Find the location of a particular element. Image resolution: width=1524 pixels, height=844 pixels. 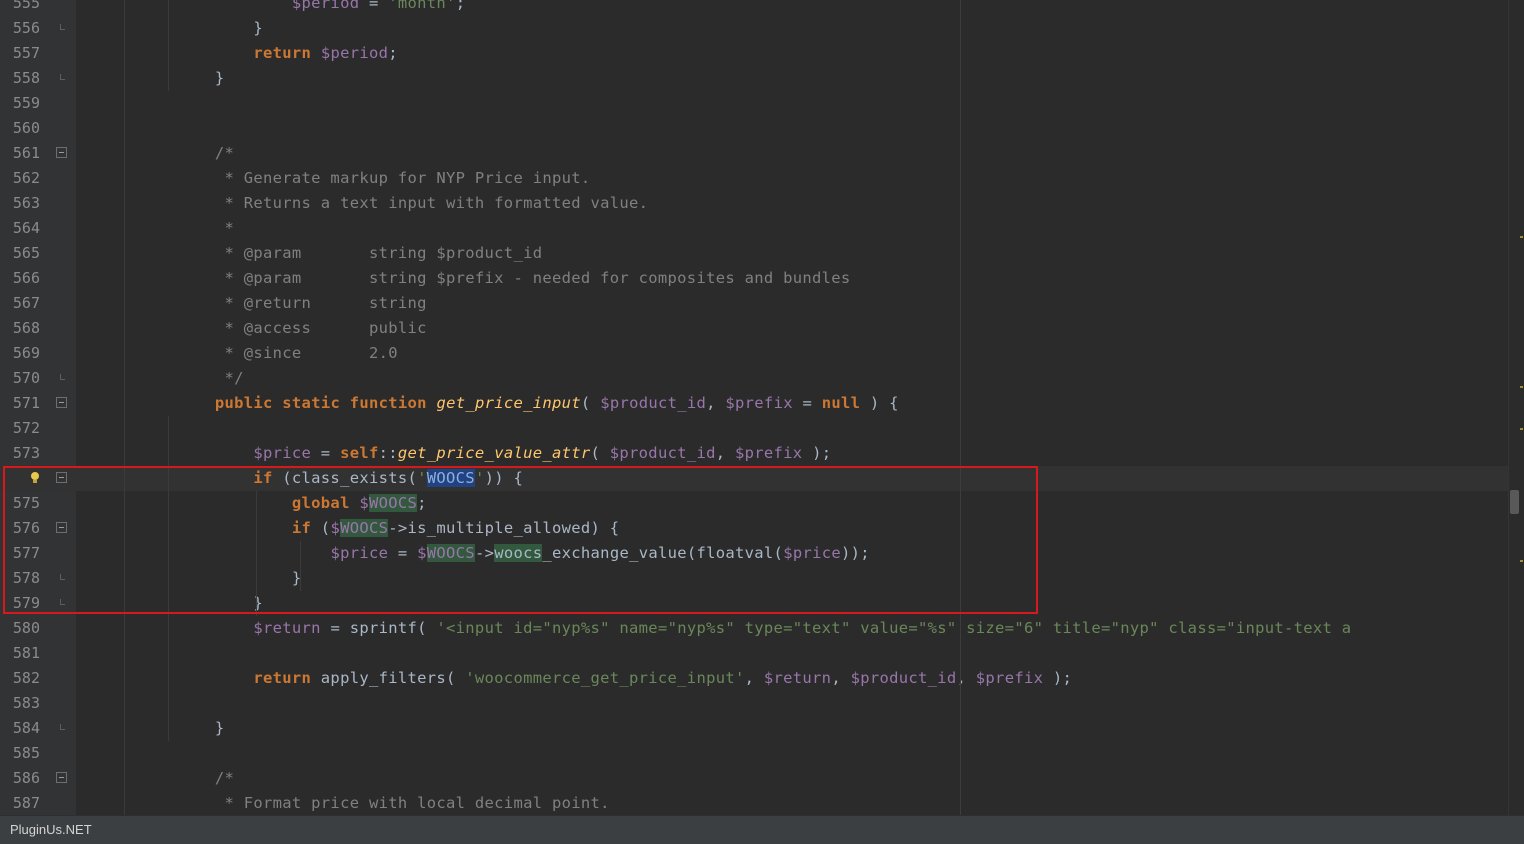

code-line: 585 is located at coordinates (754, 753).